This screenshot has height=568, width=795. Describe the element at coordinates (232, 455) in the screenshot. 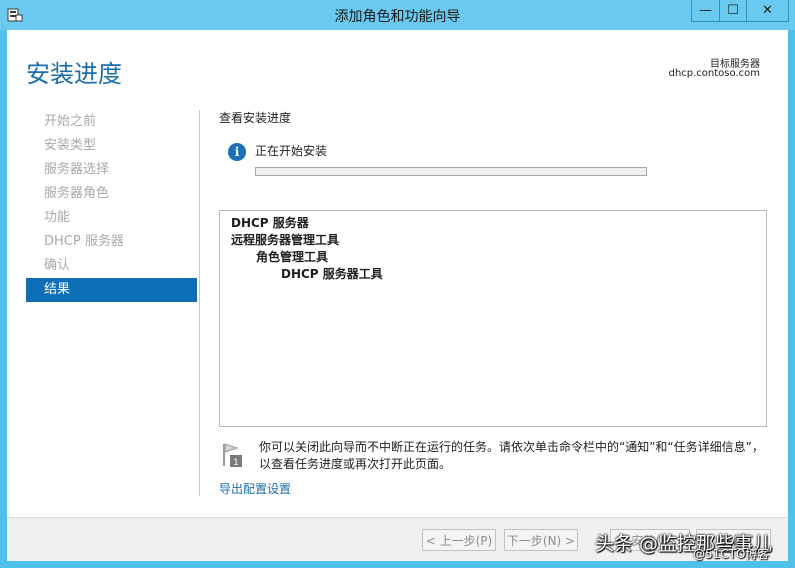

I see `flag-notification-icon: 1` at that location.